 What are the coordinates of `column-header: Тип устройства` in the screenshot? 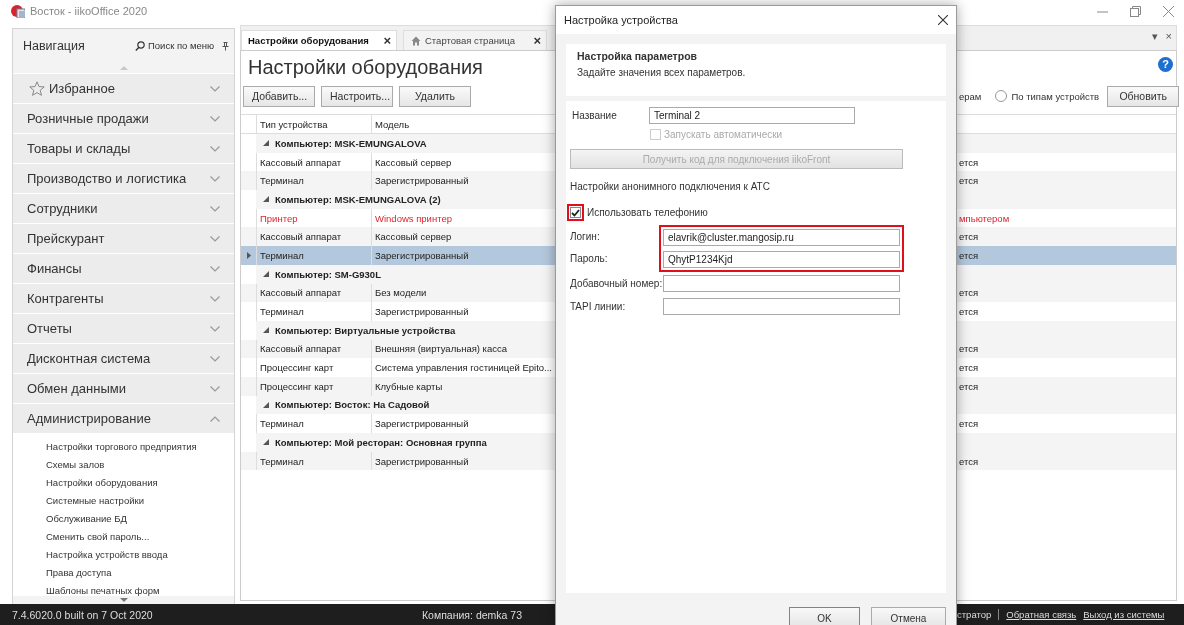 It's located at (313, 124).